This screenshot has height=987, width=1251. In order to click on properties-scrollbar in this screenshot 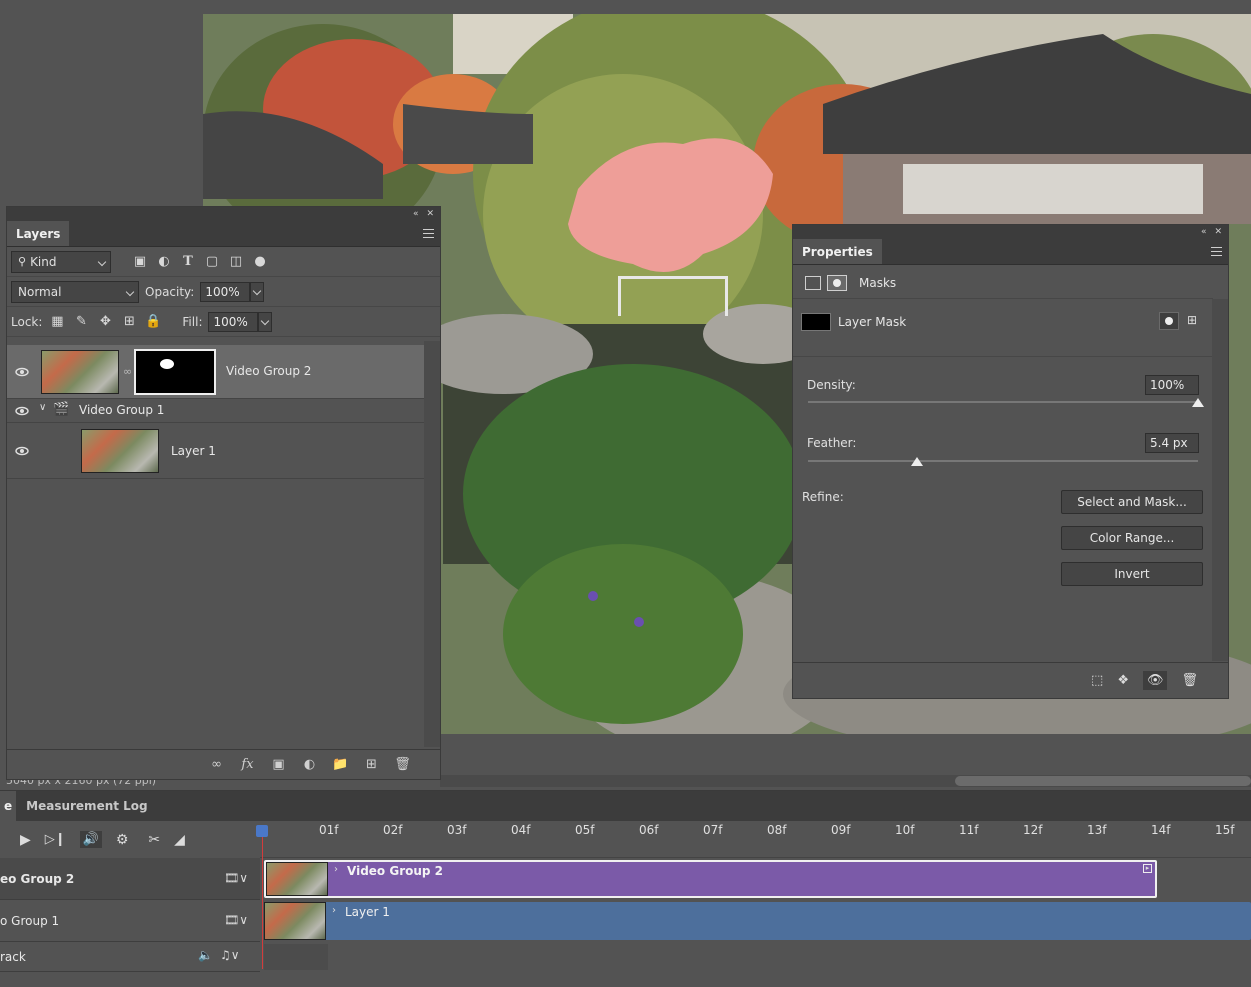, I will do `click(1220, 480)`.